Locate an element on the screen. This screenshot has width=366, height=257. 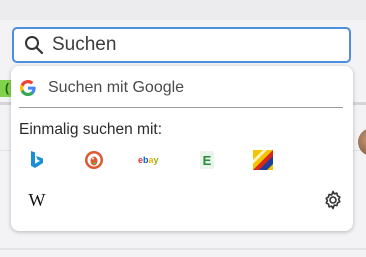
engine-button-bing is located at coordinates (37, 162).